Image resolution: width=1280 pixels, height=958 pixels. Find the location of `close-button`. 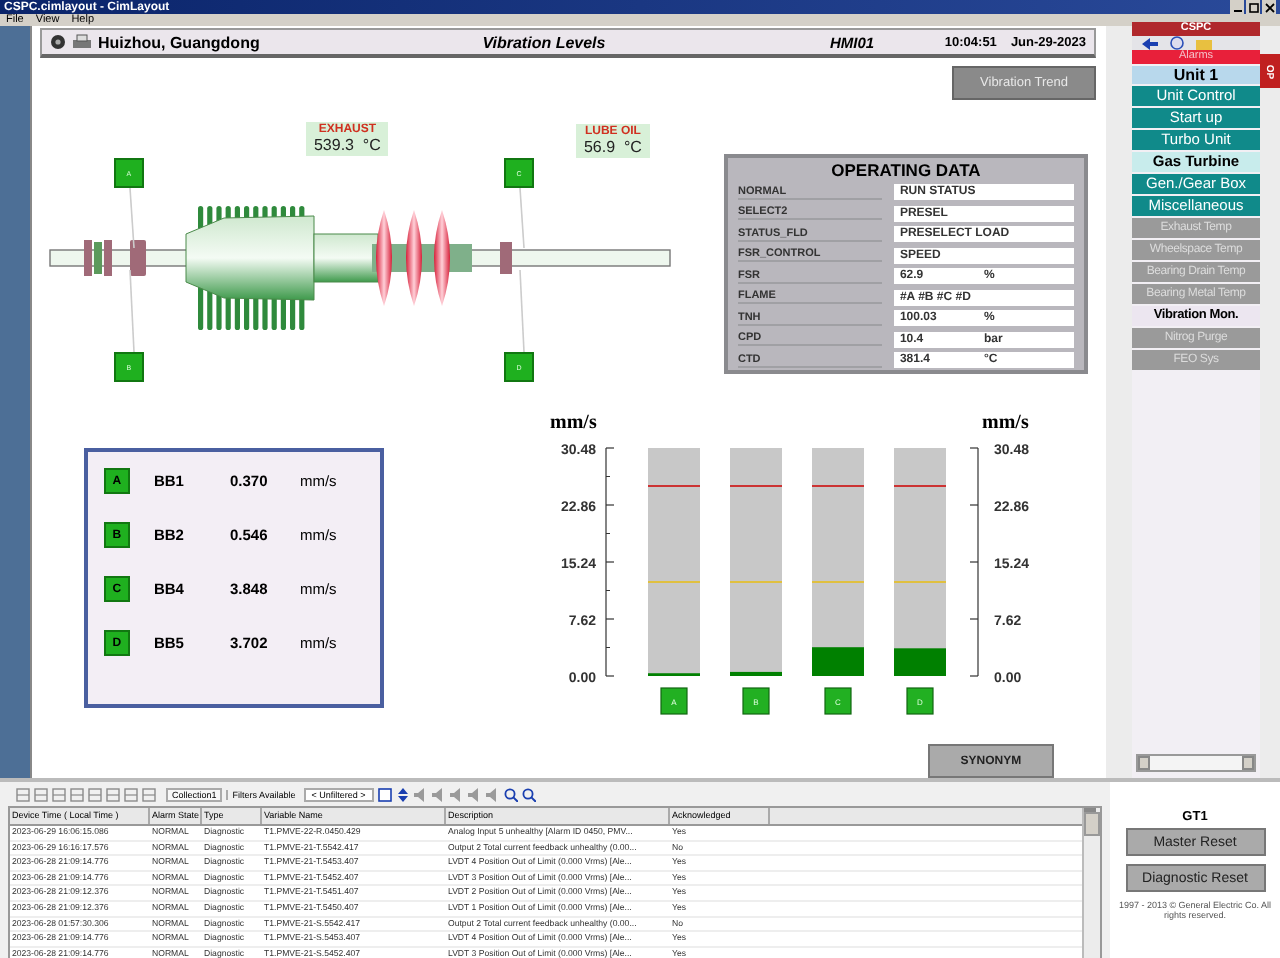

close-button is located at coordinates (1269, 7).